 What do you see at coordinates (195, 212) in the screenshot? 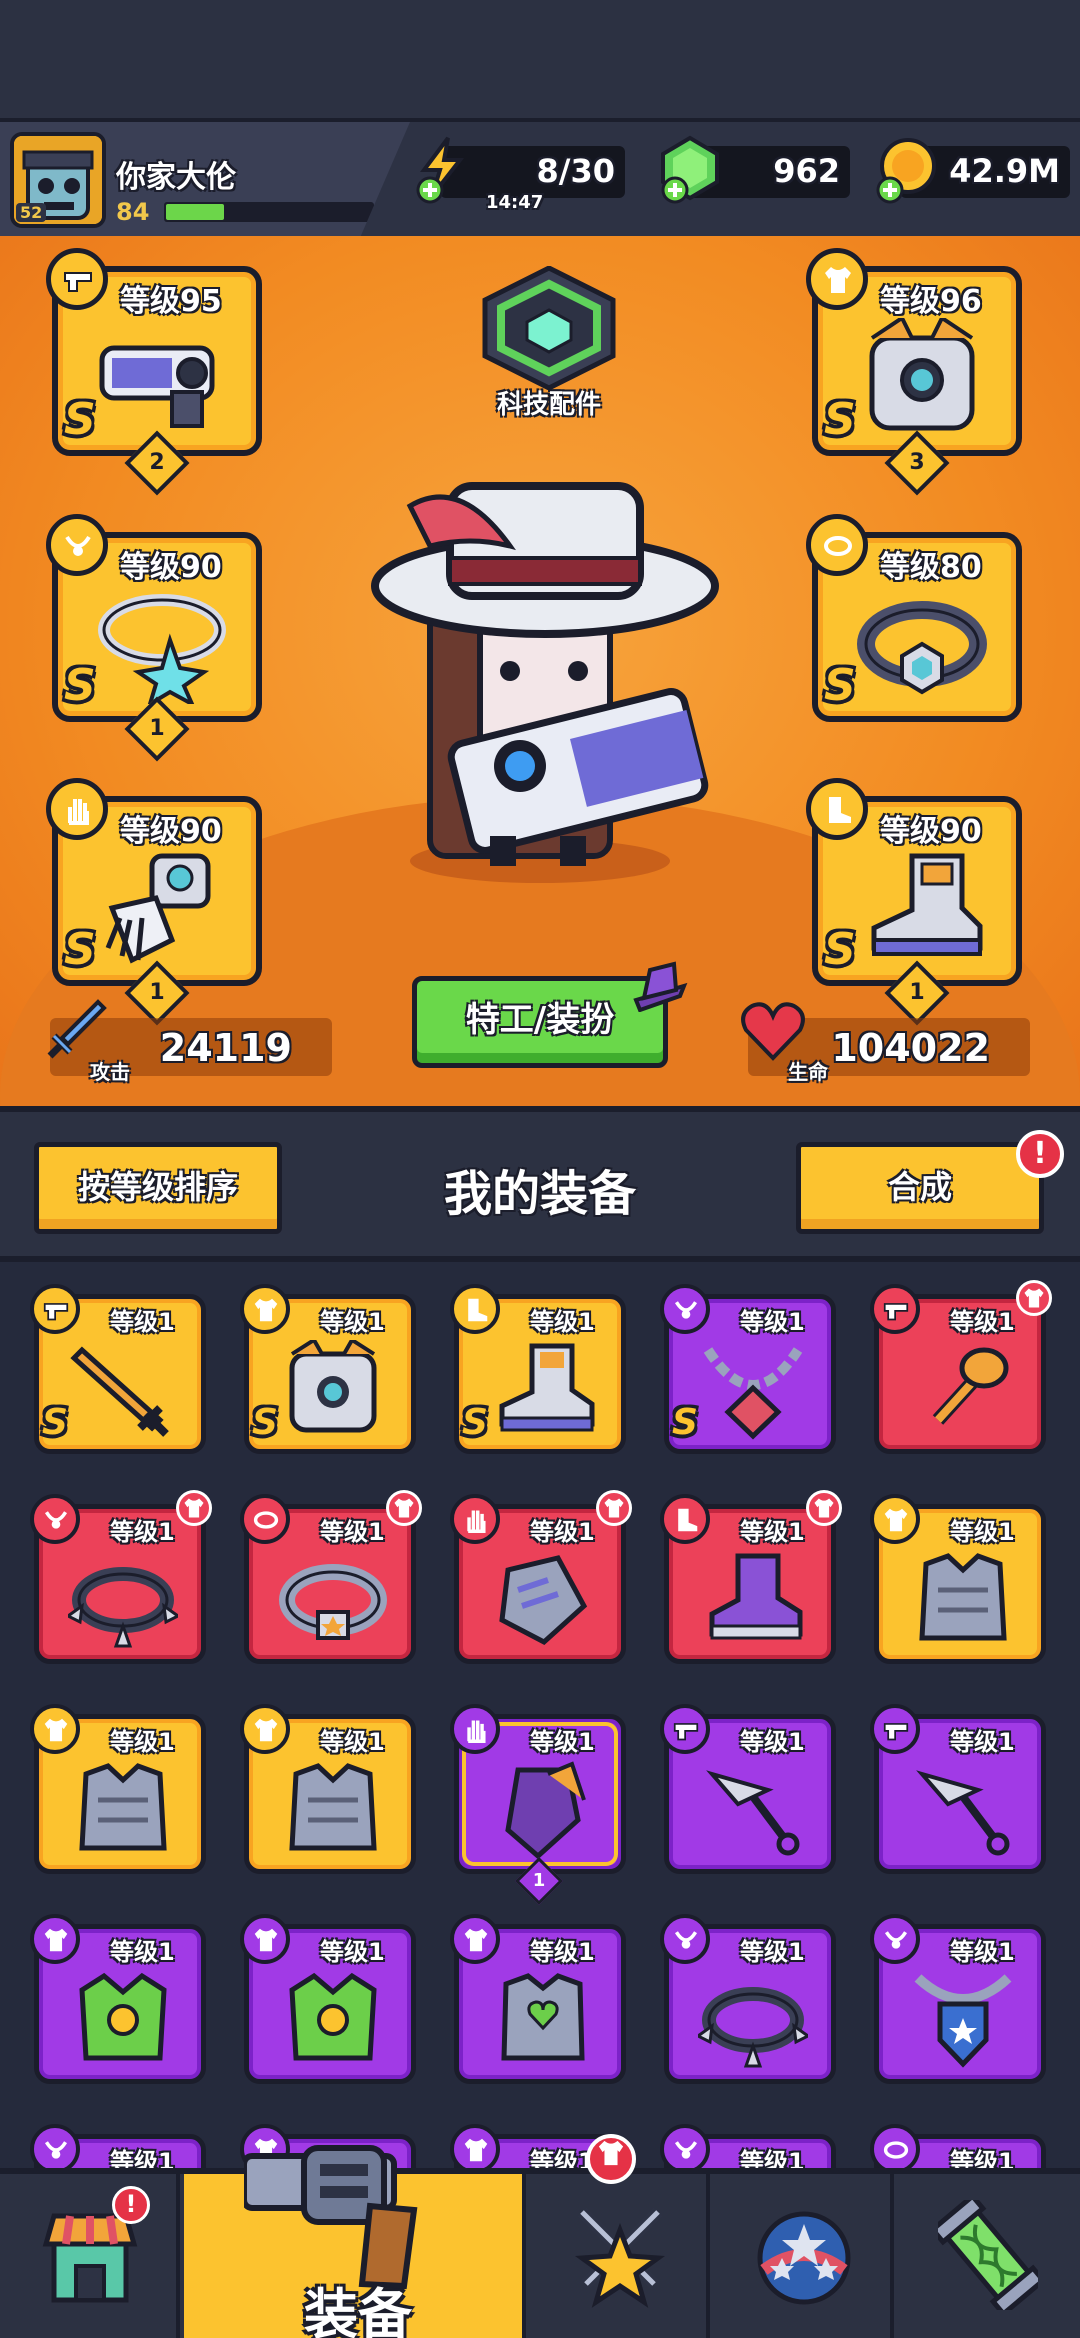
I see `xp-bar-fill` at bounding box center [195, 212].